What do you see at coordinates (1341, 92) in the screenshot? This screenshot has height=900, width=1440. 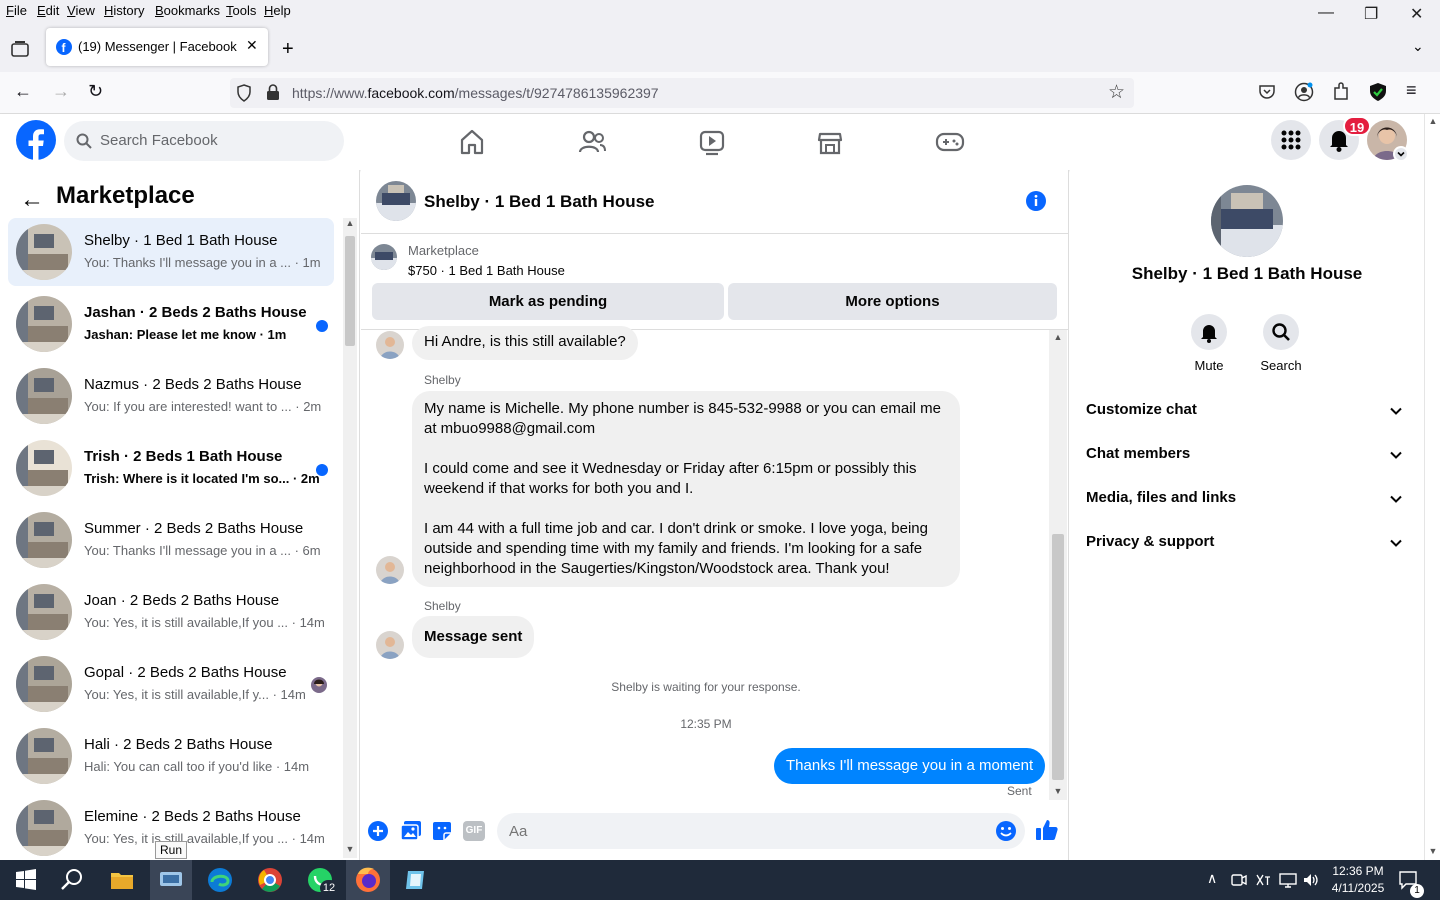 I see `extensions-icon` at bounding box center [1341, 92].